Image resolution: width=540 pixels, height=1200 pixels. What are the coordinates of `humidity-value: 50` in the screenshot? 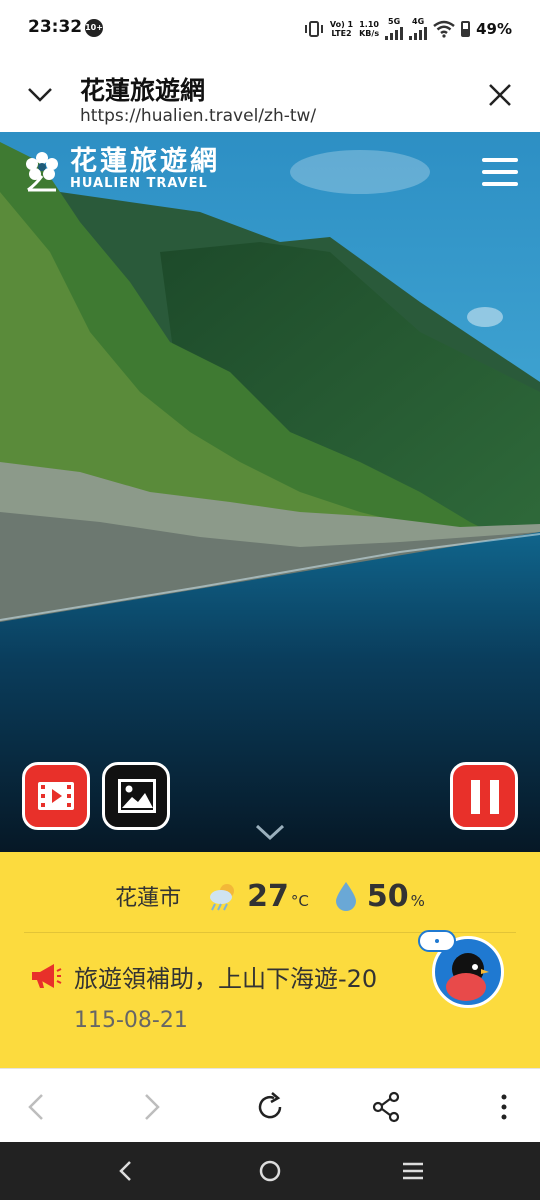 It's located at (387, 896).